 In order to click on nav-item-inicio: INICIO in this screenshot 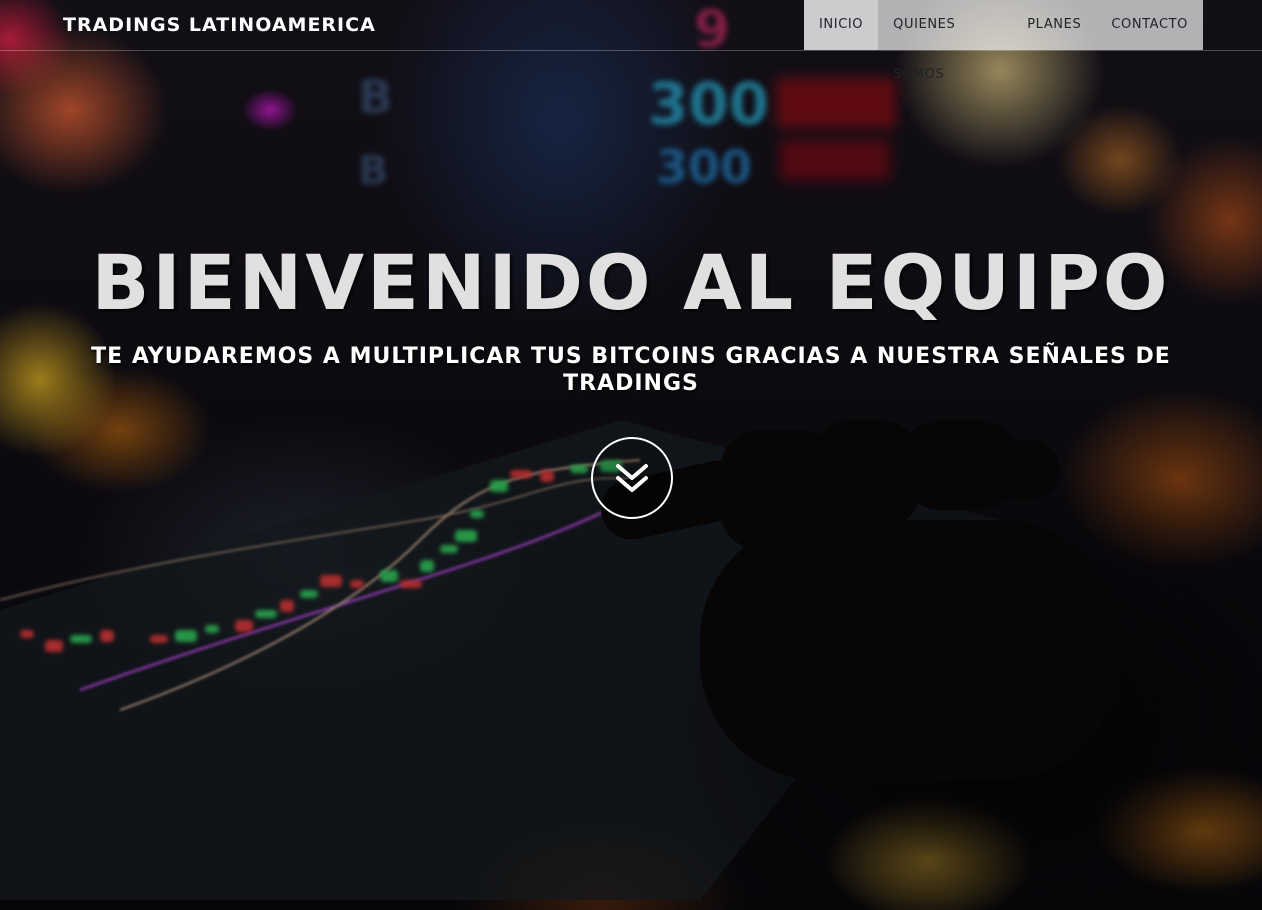, I will do `click(841, 25)`.